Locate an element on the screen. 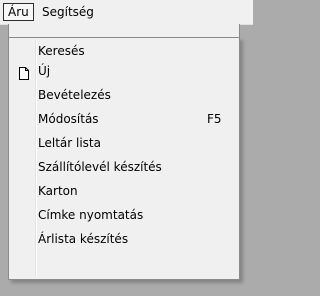  menu-segitseg-label: Segítség is located at coordinates (68, 12).